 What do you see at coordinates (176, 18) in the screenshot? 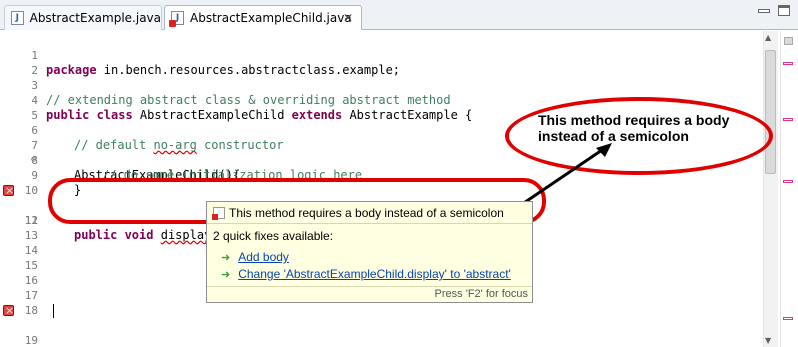
I see `java-file-error-icon: J` at bounding box center [176, 18].